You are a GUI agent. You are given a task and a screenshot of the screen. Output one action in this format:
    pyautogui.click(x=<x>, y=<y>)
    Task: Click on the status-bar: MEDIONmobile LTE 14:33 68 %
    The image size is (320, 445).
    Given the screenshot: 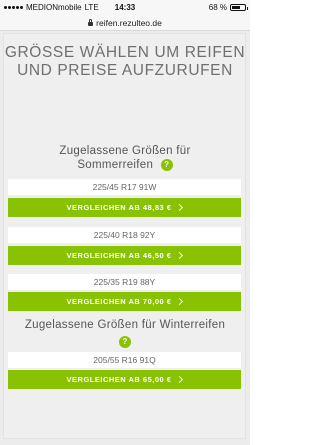 What is the action you would take?
    pyautogui.click(x=125, y=8)
    